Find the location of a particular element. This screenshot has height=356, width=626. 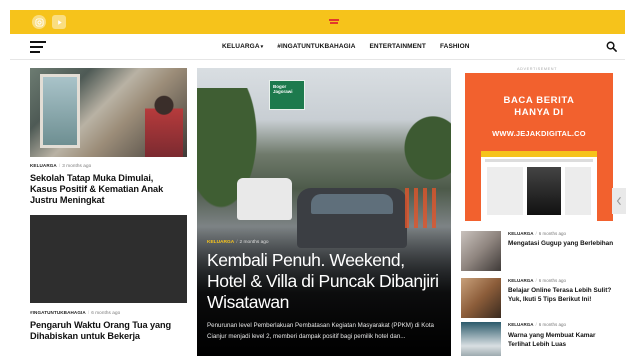

ad-label: ADVERTISEMENT is located at coordinates (537, 69).